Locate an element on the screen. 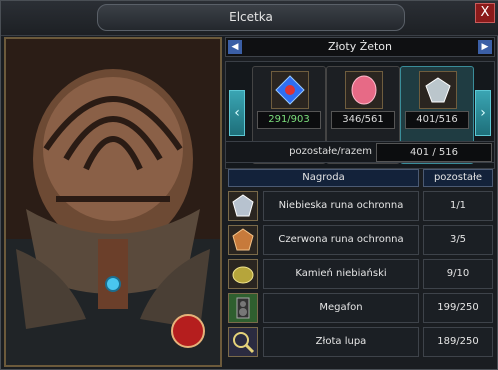  slot-count: 291/903 is located at coordinates (289, 120).